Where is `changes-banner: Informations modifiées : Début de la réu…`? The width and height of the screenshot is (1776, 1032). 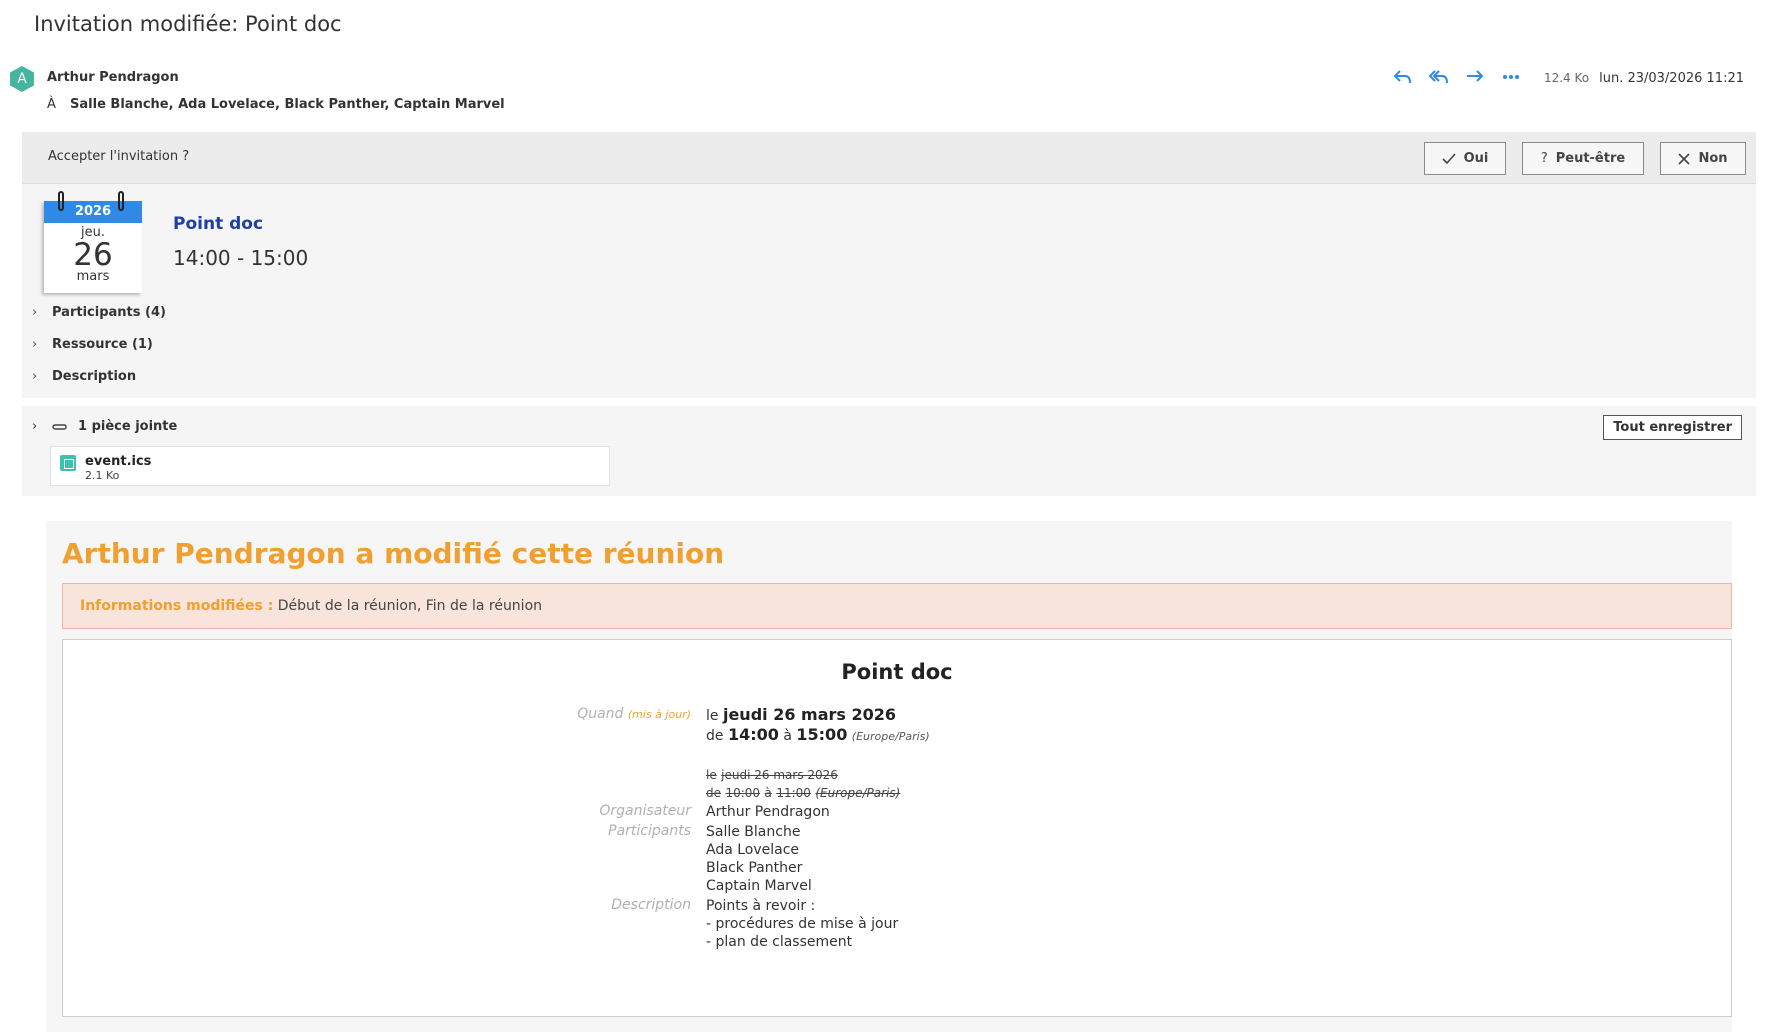
changes-banner: Informations modifiées : Début de la réu… is located at coordinates (897, 606).